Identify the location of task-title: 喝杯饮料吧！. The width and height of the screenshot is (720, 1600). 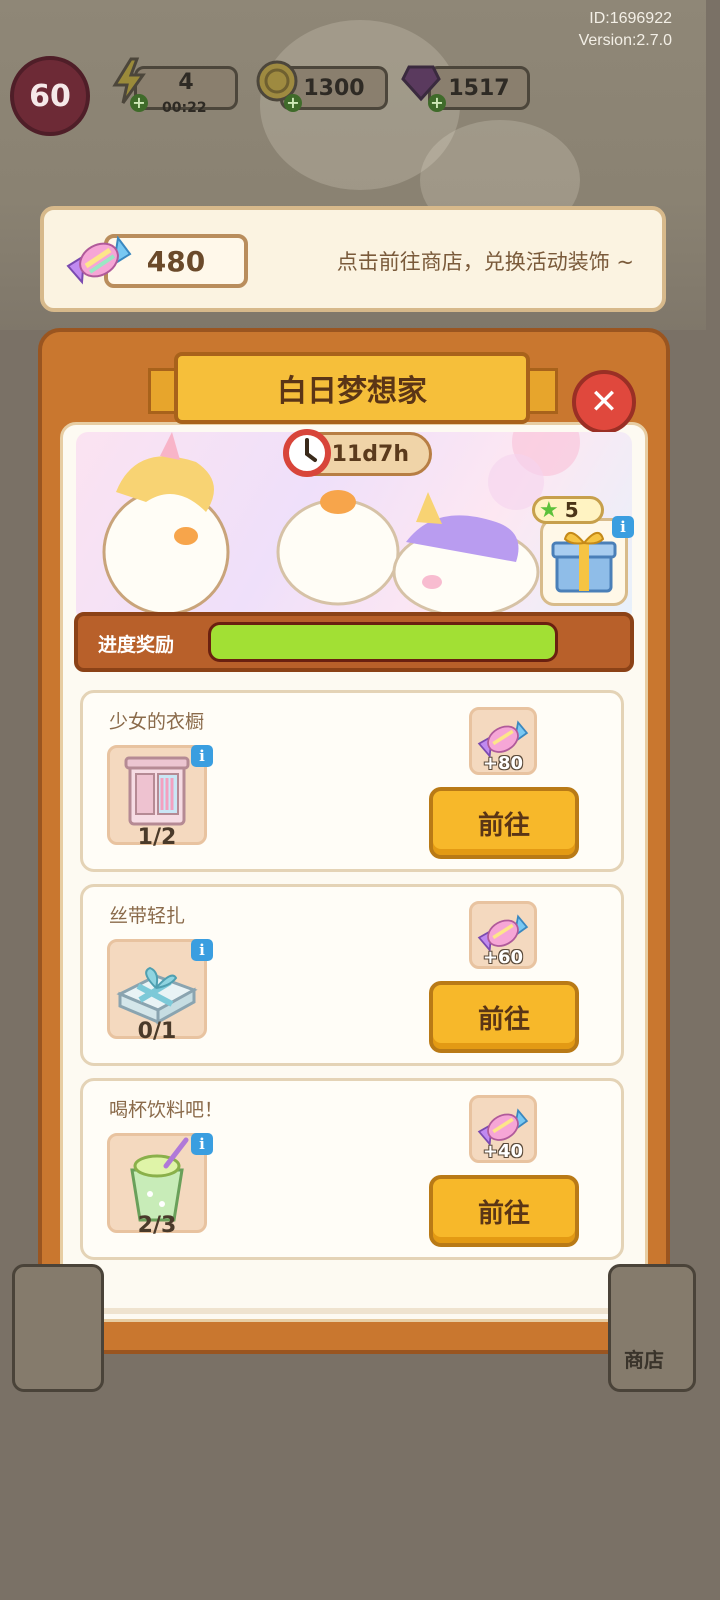
(166, 1110).